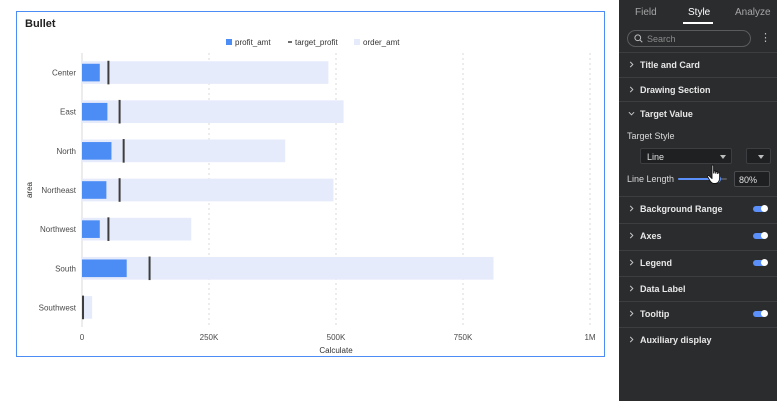  Describe the element at coordinates (463, 337) in the screenshot. I see `x-tick-label: 750K` at that location.